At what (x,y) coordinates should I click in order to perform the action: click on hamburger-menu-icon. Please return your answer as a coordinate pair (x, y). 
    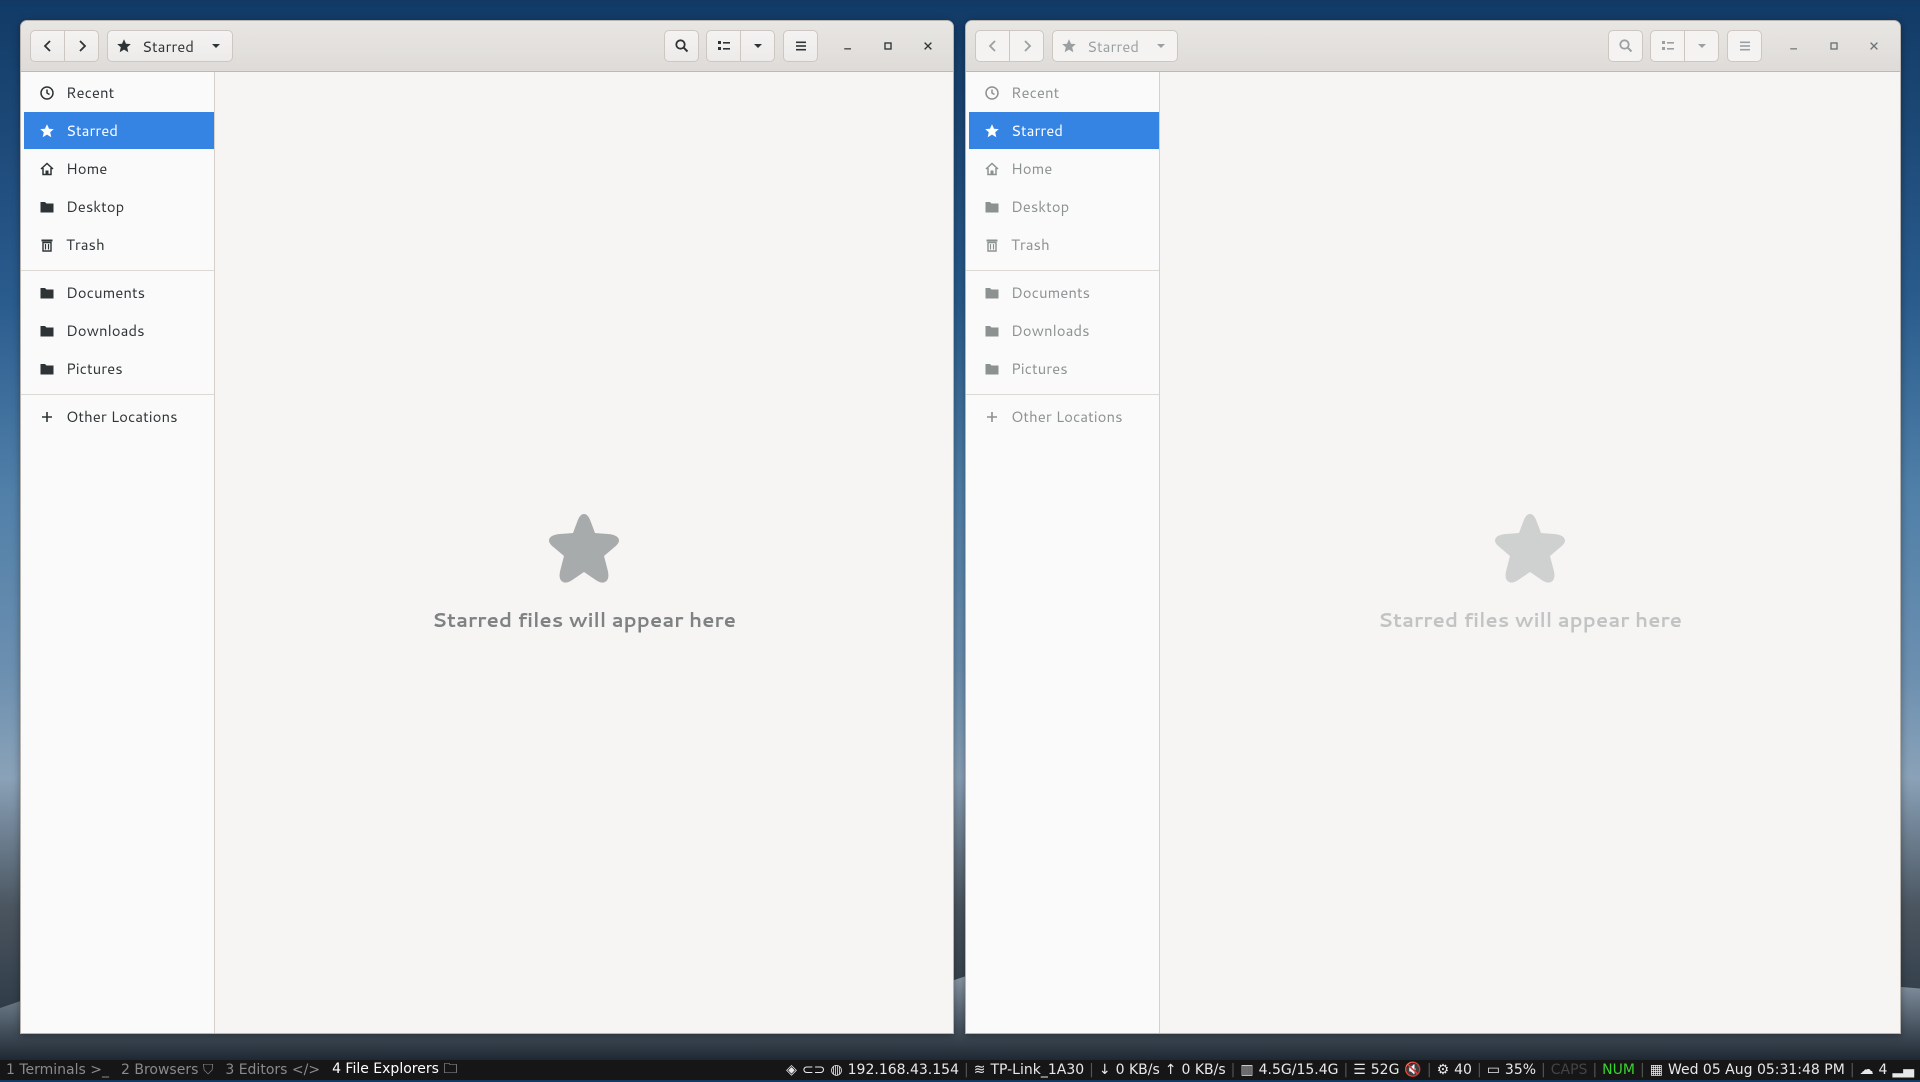
    Looking at the image, I should click on (1744, 46).